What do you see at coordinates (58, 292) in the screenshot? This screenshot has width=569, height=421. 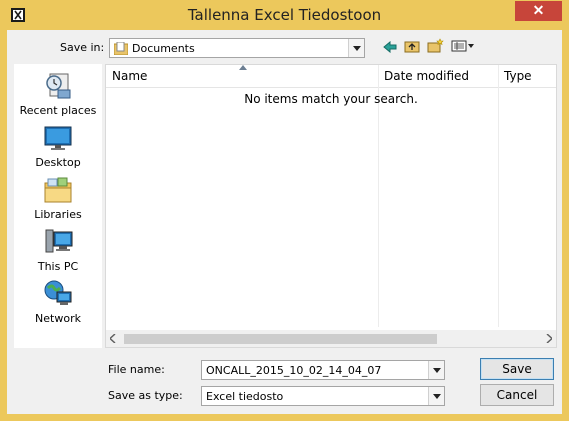 I see `network-icon` at bounding box center [58, 292].